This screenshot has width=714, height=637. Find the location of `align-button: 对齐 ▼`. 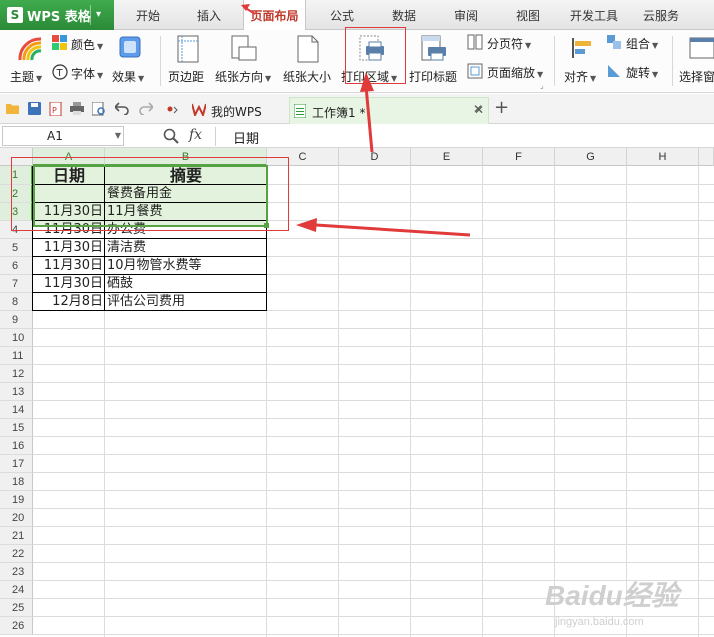

align-button: 对齐 ▼ is located at coordinates (583, 62).